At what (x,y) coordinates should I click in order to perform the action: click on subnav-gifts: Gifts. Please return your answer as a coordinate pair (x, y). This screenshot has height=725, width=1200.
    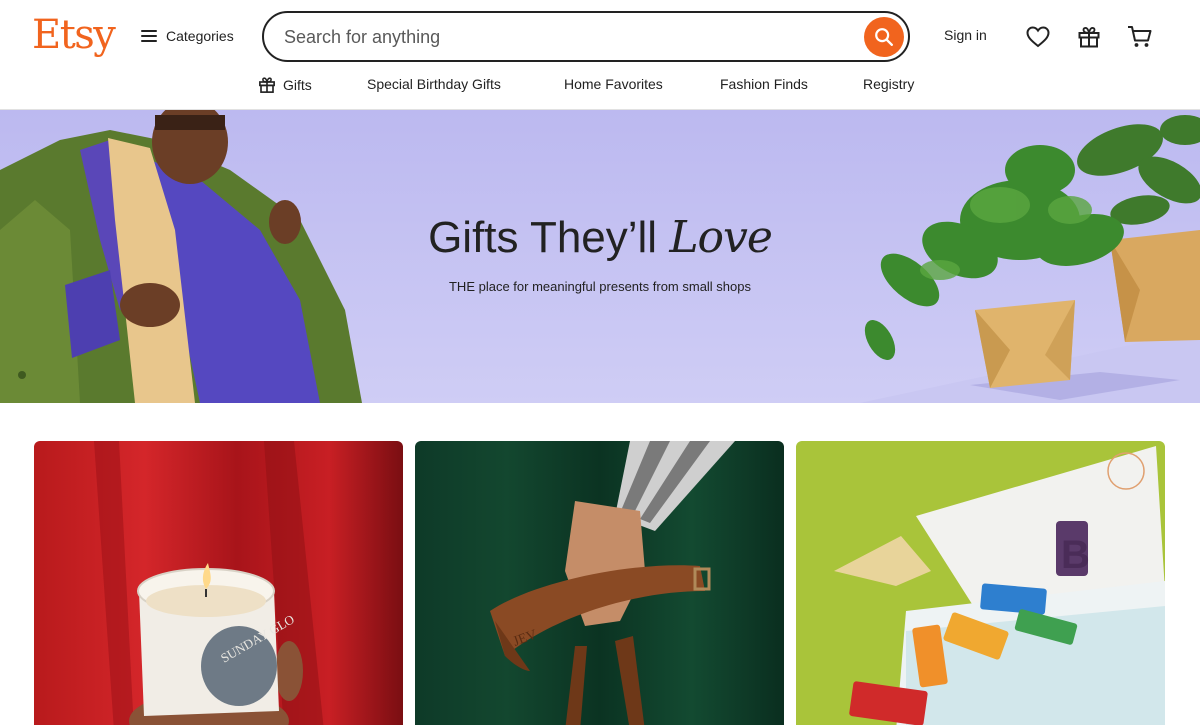
    Looking at the image, I should click on (285, 85).